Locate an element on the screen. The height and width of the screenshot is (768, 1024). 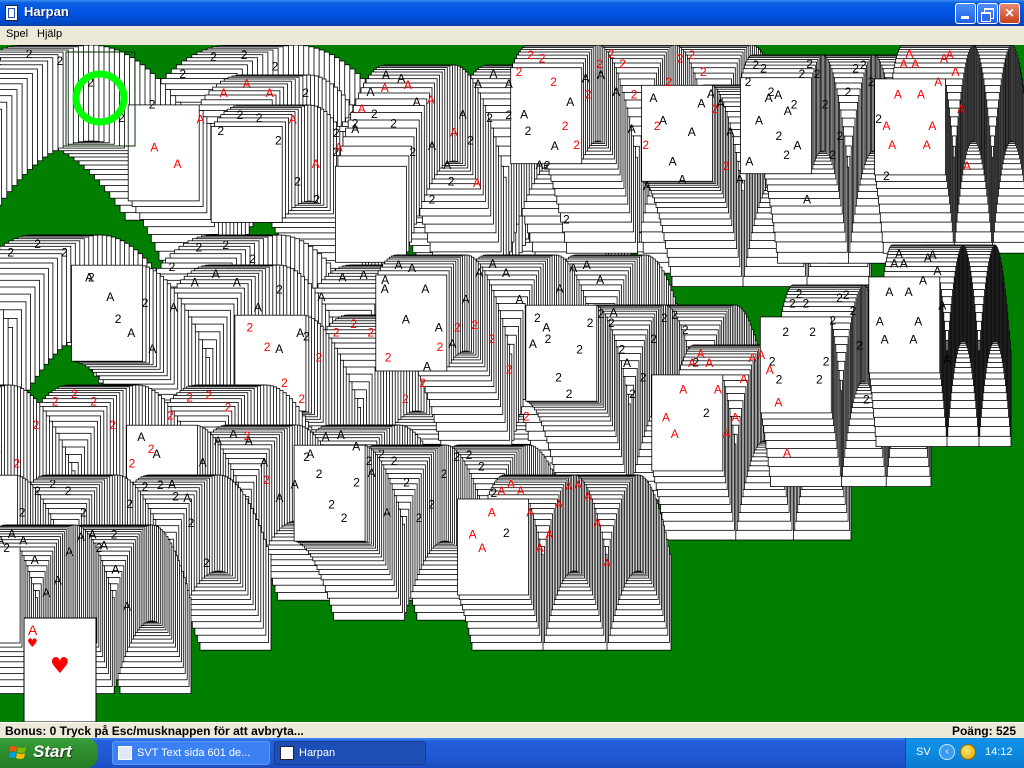
taskbar-label: Harpan is located at coordinates (317, 753).